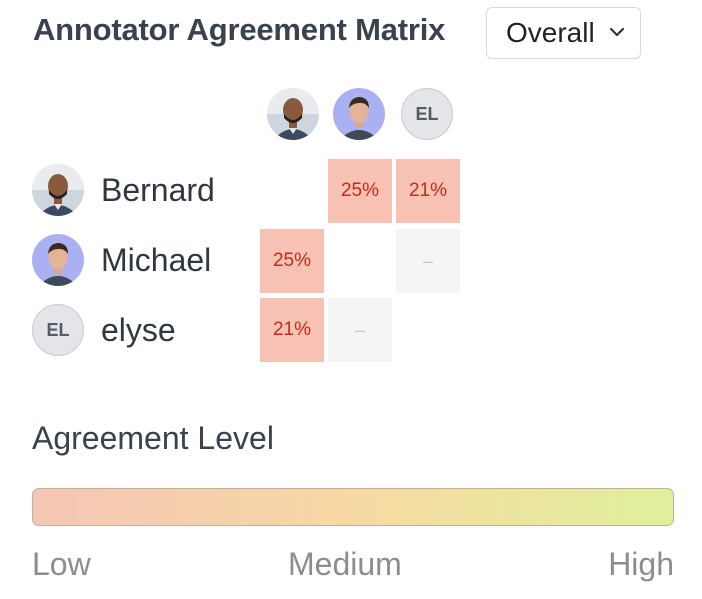 This screenshot has height=599, width=702. What do you see at coordinates (359, 114) in the screenshot?
I see `column-avatar-michael` at bounding box center [359, 114].